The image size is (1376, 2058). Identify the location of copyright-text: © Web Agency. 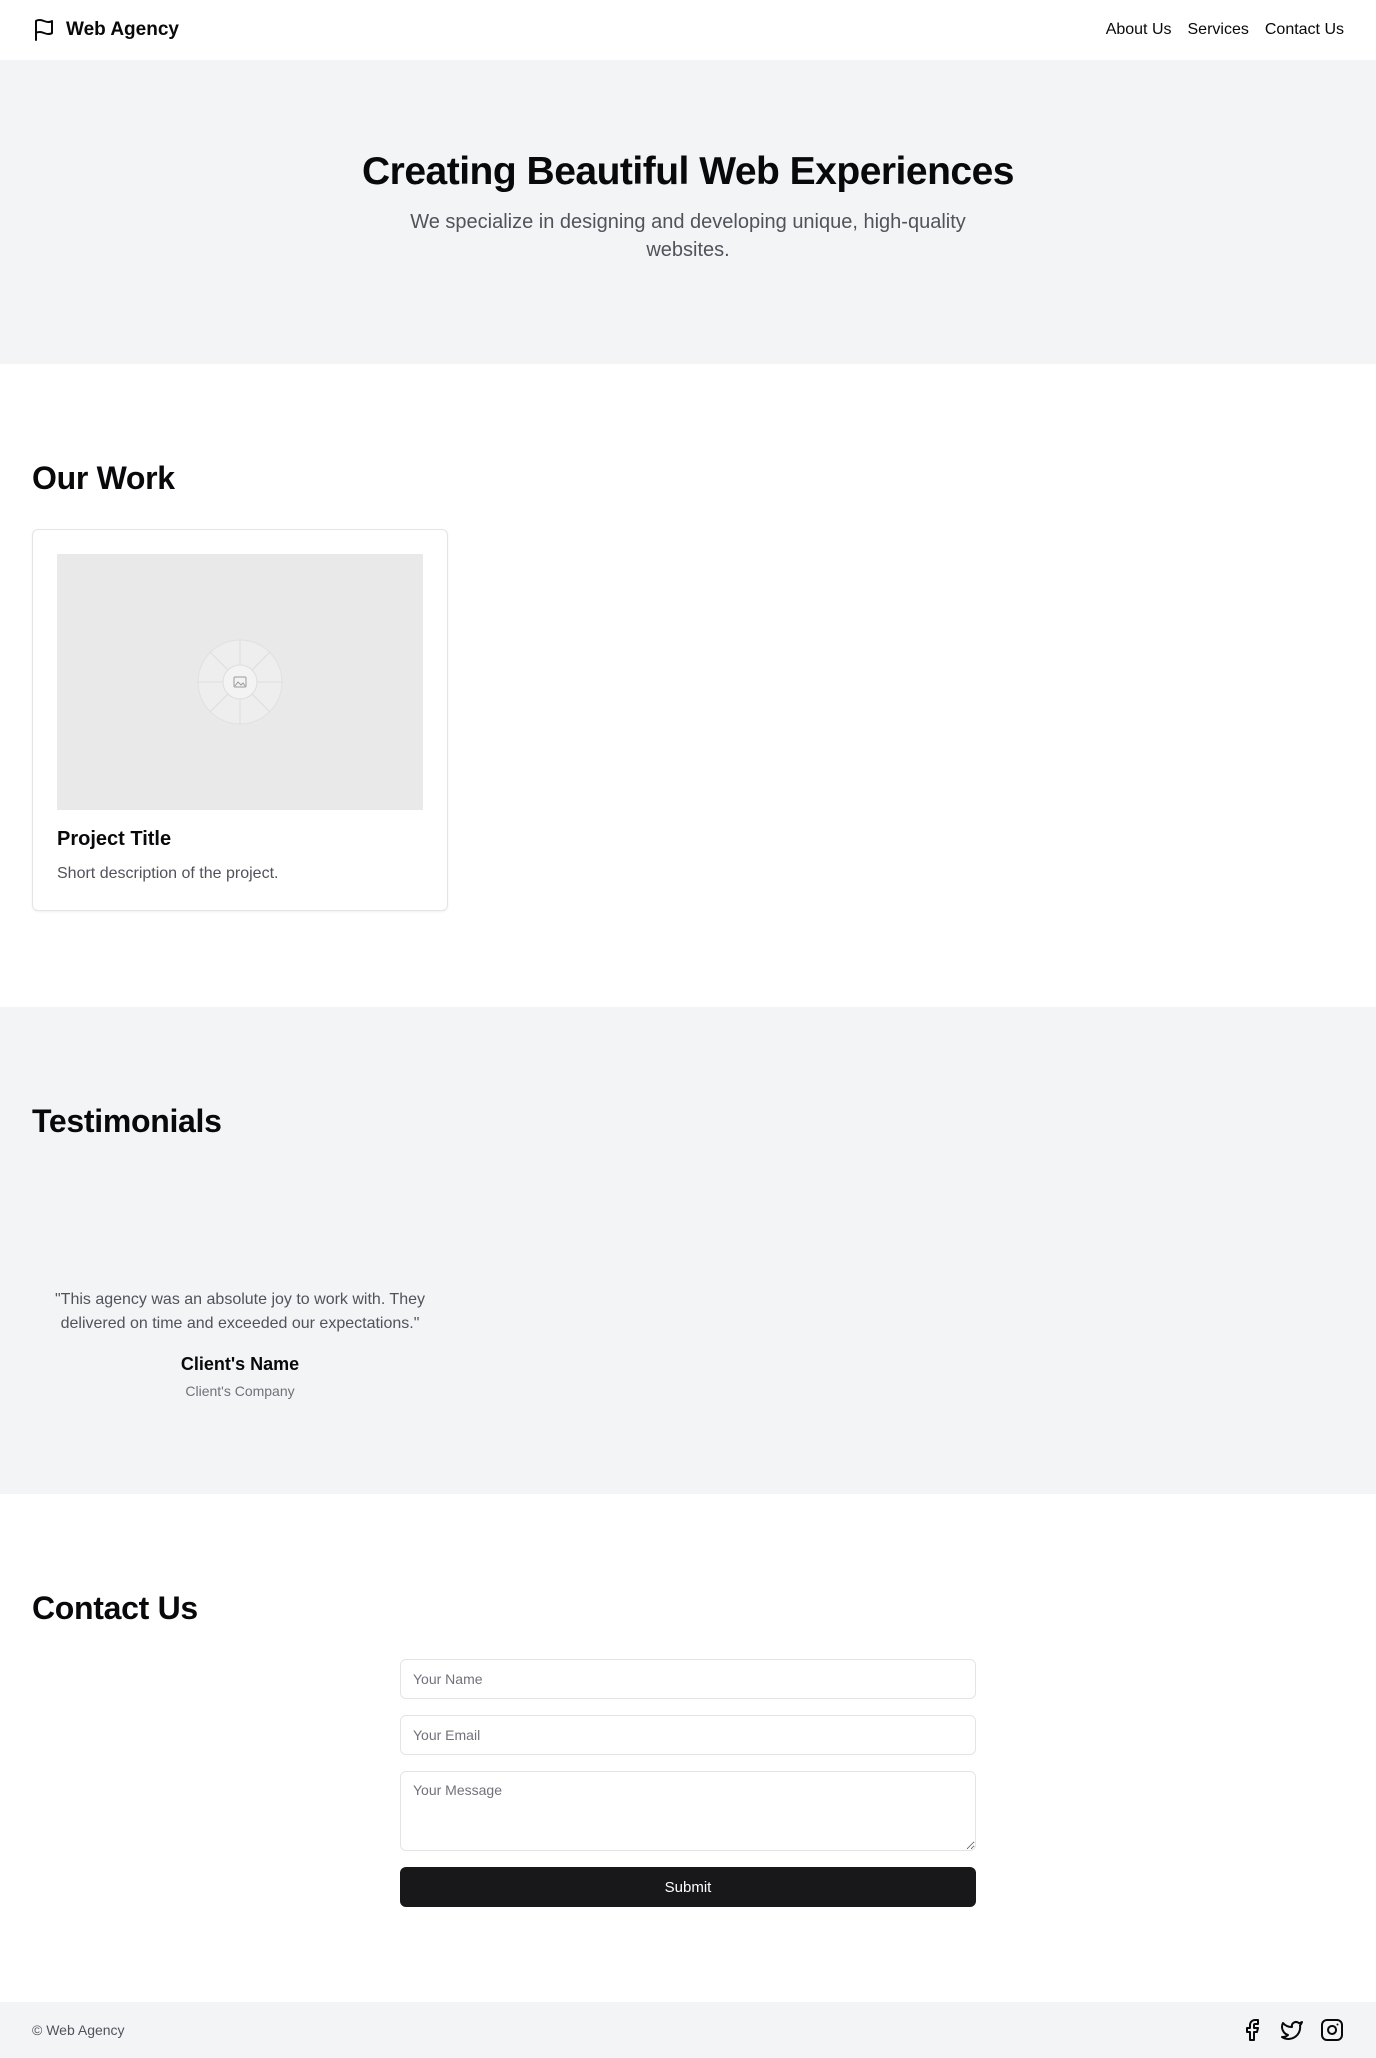
(78, 2030).